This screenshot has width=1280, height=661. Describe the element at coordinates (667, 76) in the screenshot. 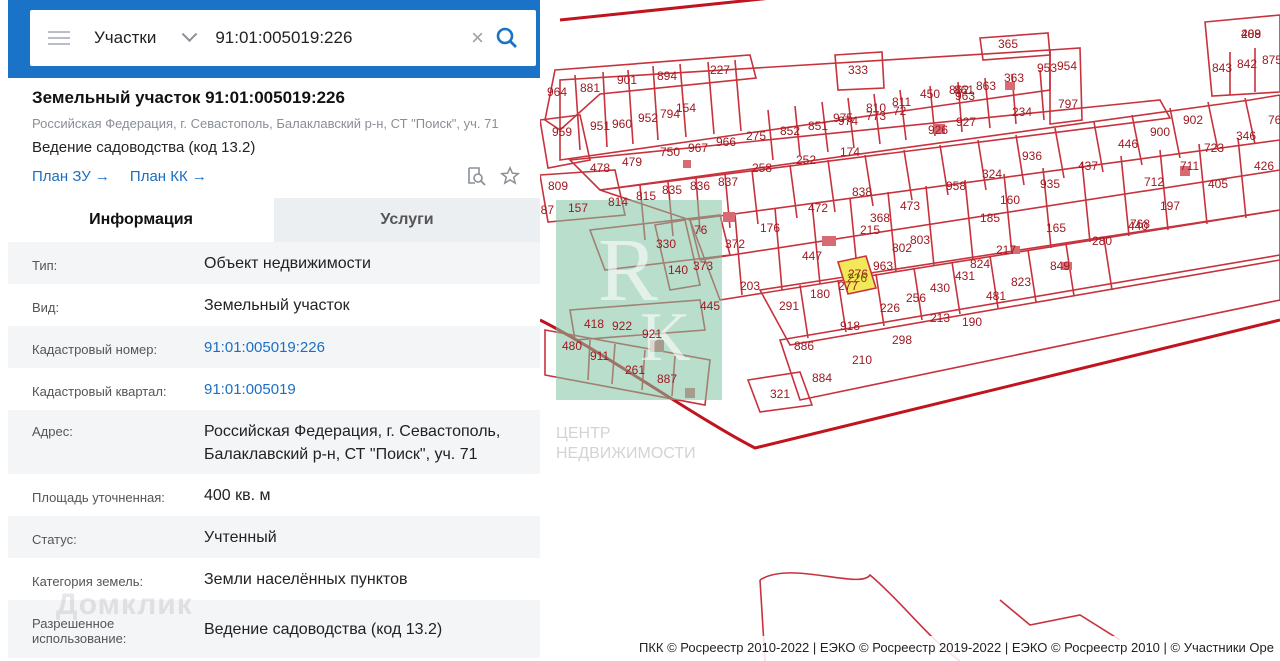

I see `parcel-number-label: 894` at that location.